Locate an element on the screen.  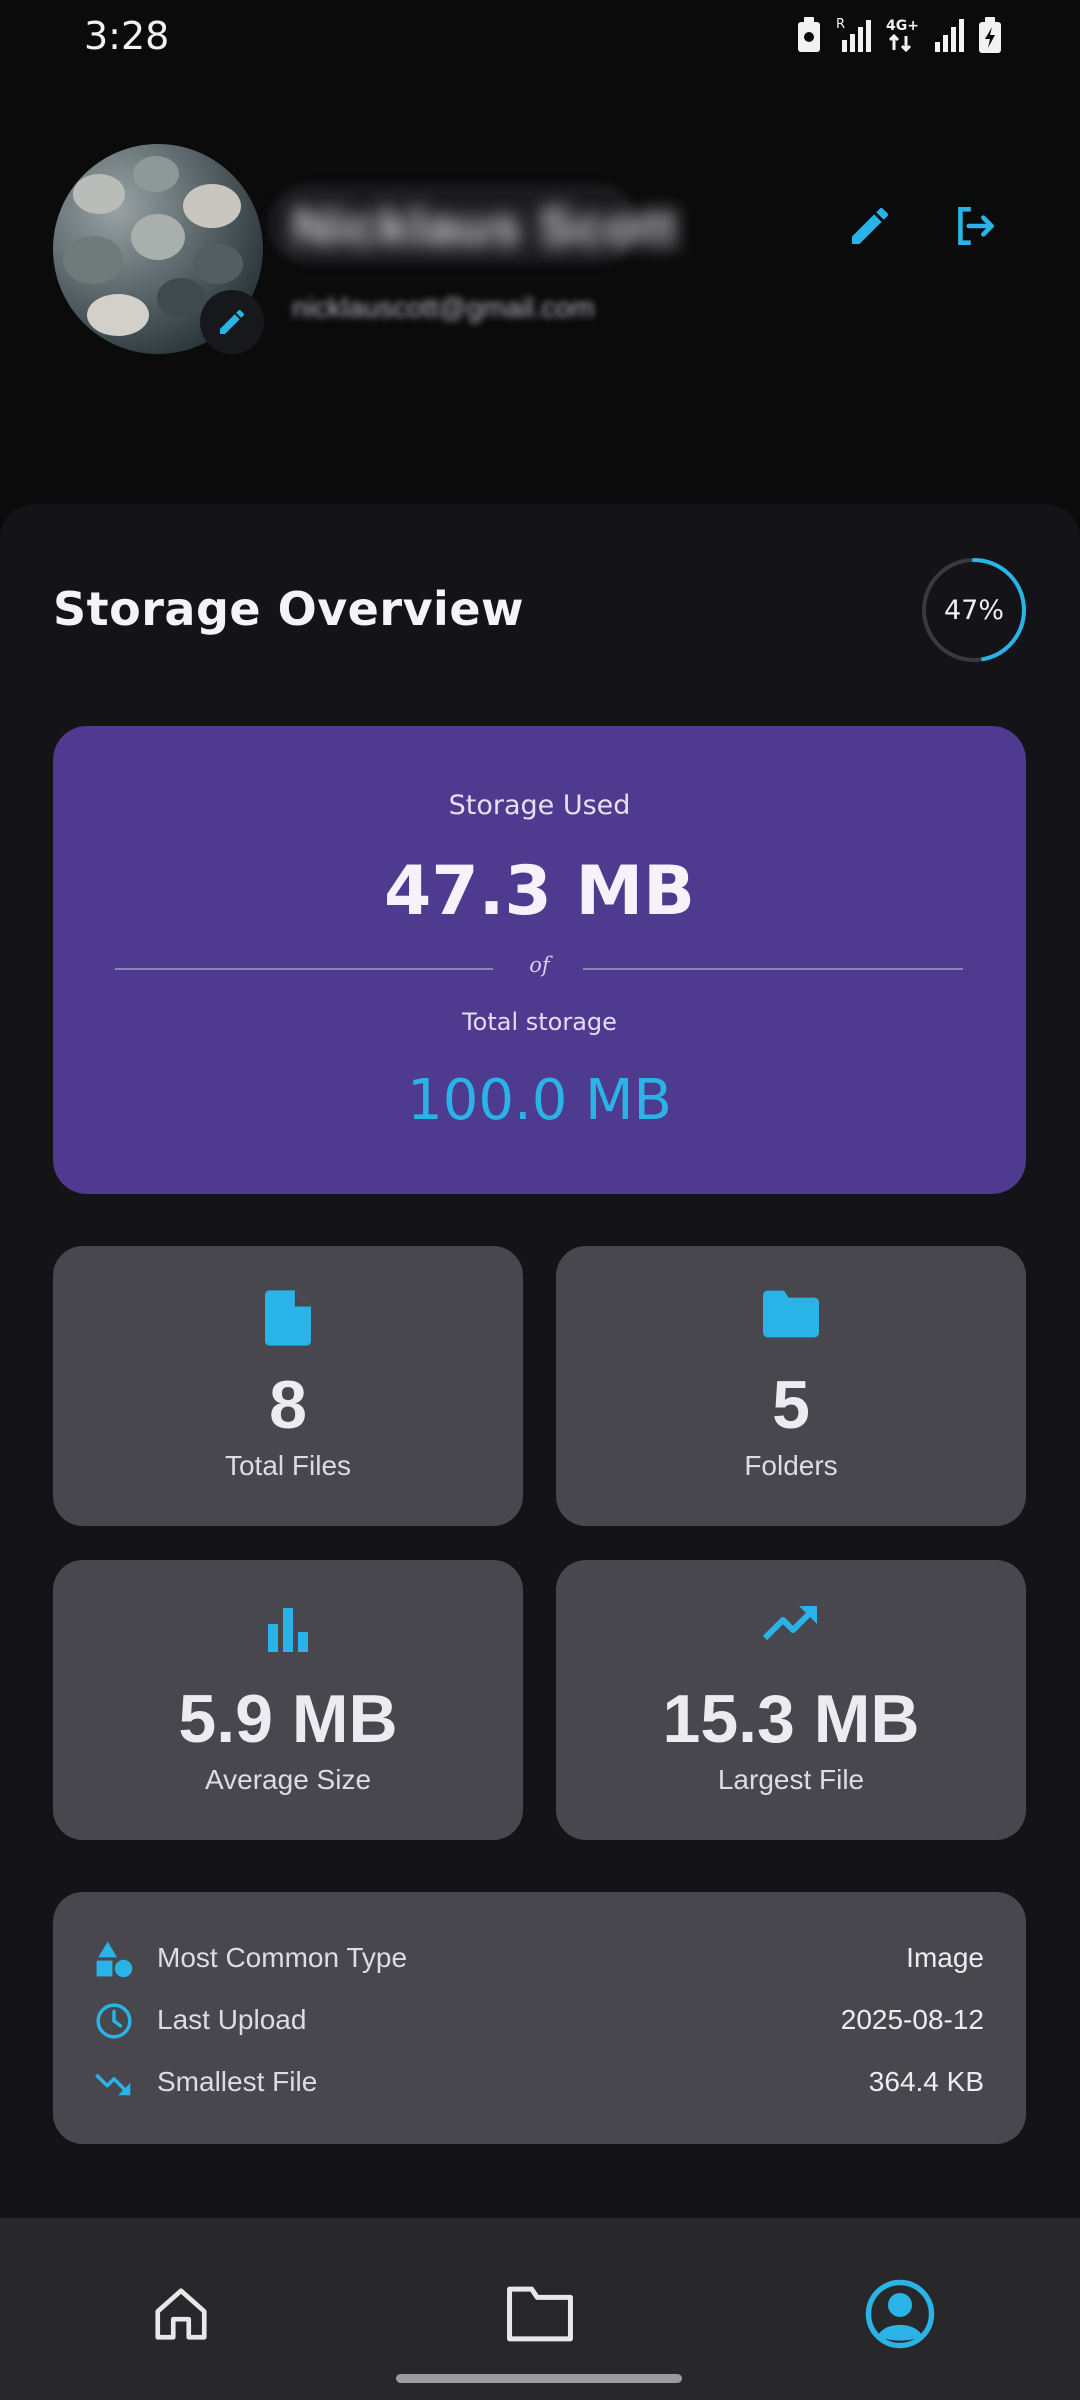
total-files-value: 8 is located at coordinates (288, 1405).